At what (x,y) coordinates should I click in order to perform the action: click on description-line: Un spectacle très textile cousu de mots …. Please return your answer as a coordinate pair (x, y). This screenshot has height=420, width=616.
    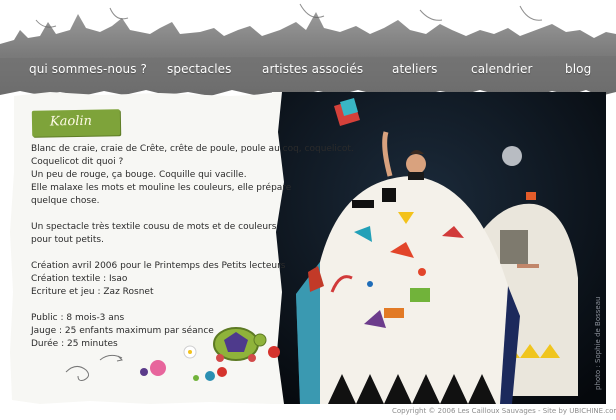
    Looking at the image, I should click on (154, 227).